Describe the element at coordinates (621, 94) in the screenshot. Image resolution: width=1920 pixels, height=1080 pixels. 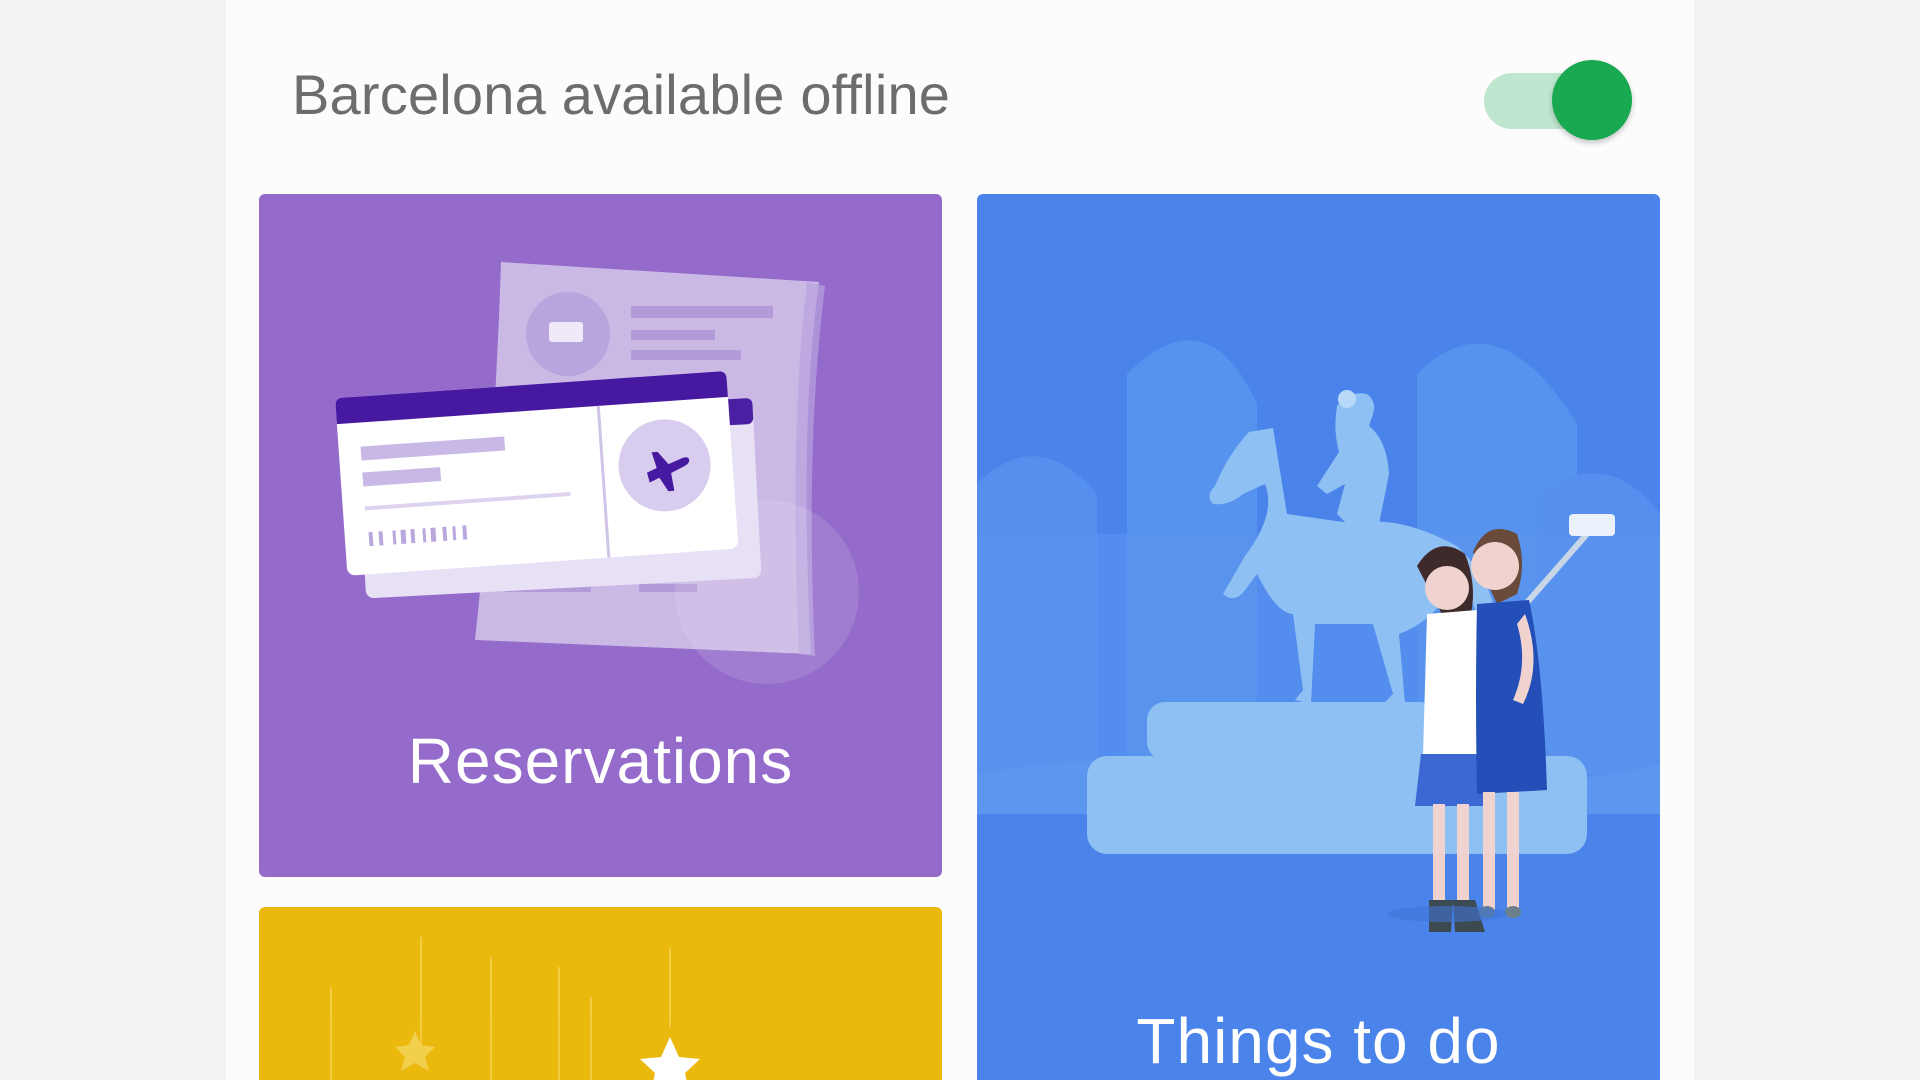
I see `offline-title: Barcelona available offline` at that location.